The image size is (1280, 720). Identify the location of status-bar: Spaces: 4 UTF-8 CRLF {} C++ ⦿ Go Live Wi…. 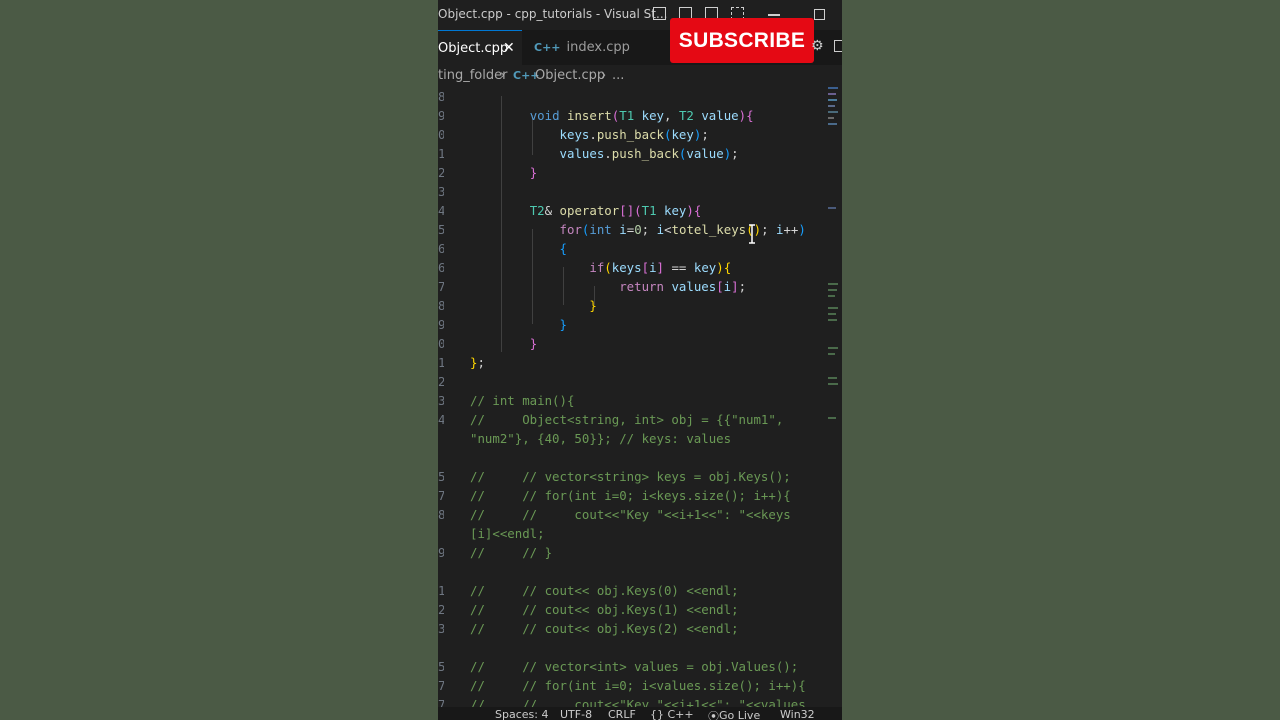
(640, 713).